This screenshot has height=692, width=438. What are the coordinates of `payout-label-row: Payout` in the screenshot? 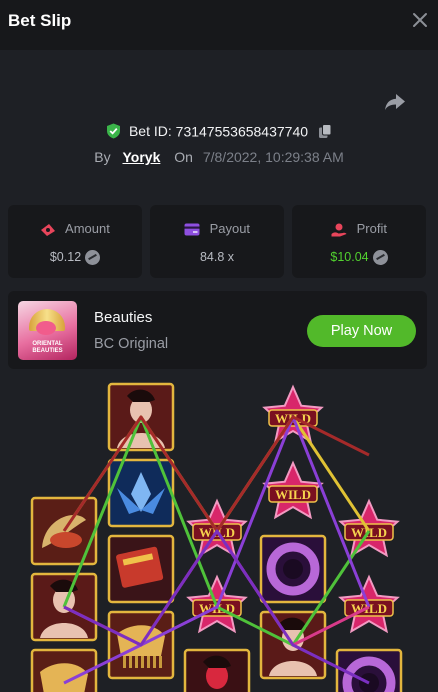 It's located at (217, 228).